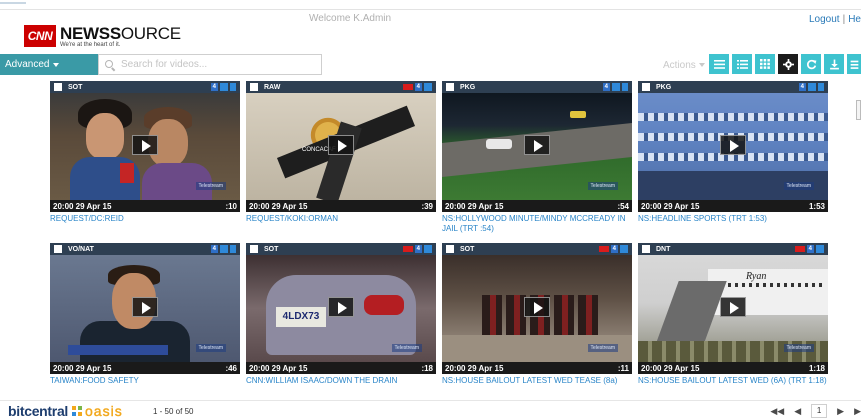  I want to click on current-page: 1, so click(819, 411).